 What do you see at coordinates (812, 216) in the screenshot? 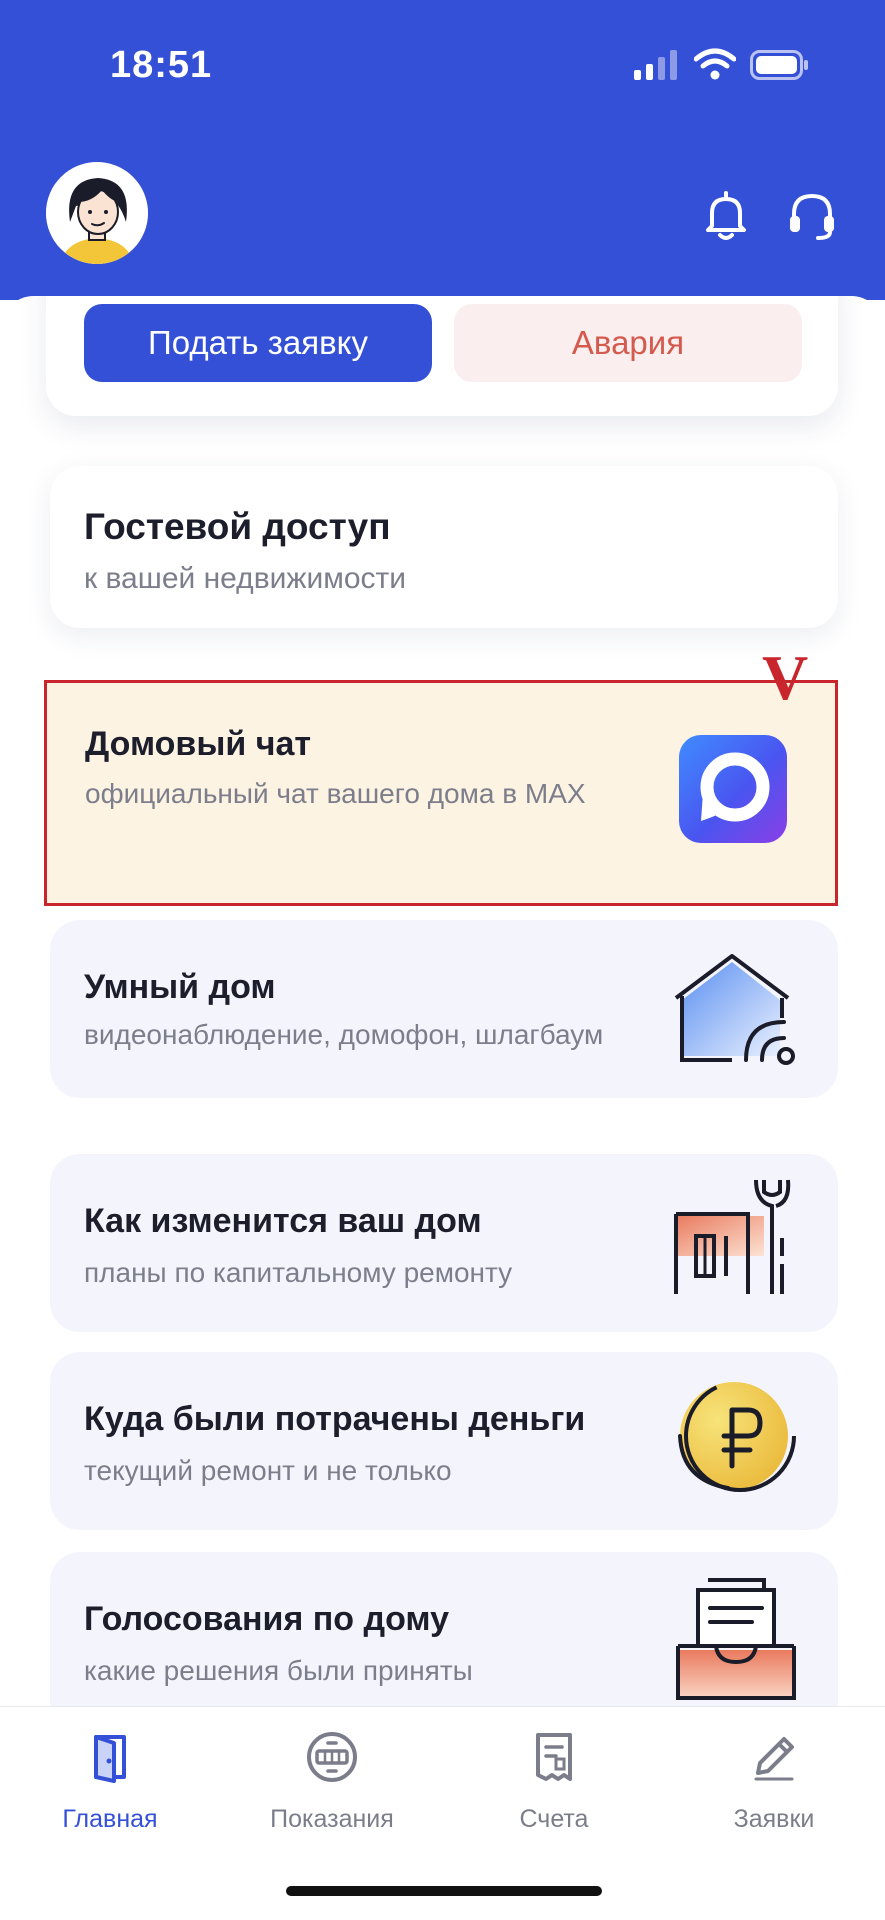
I see `headset-icon` at bounding box center [812, 216].